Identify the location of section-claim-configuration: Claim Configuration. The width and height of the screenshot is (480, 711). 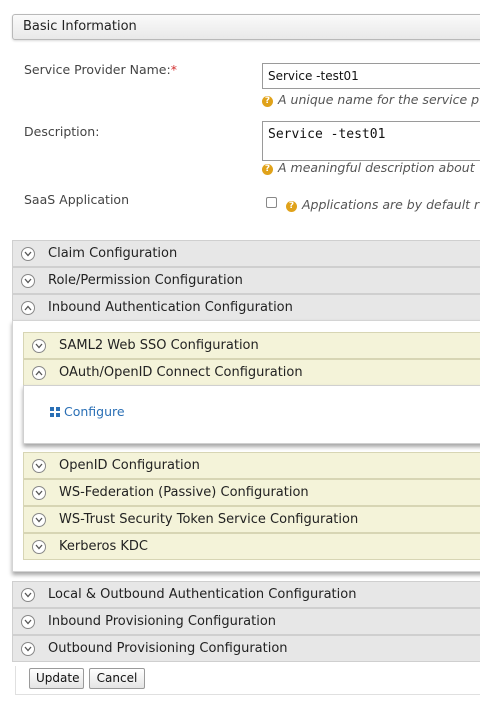
(246, 253).